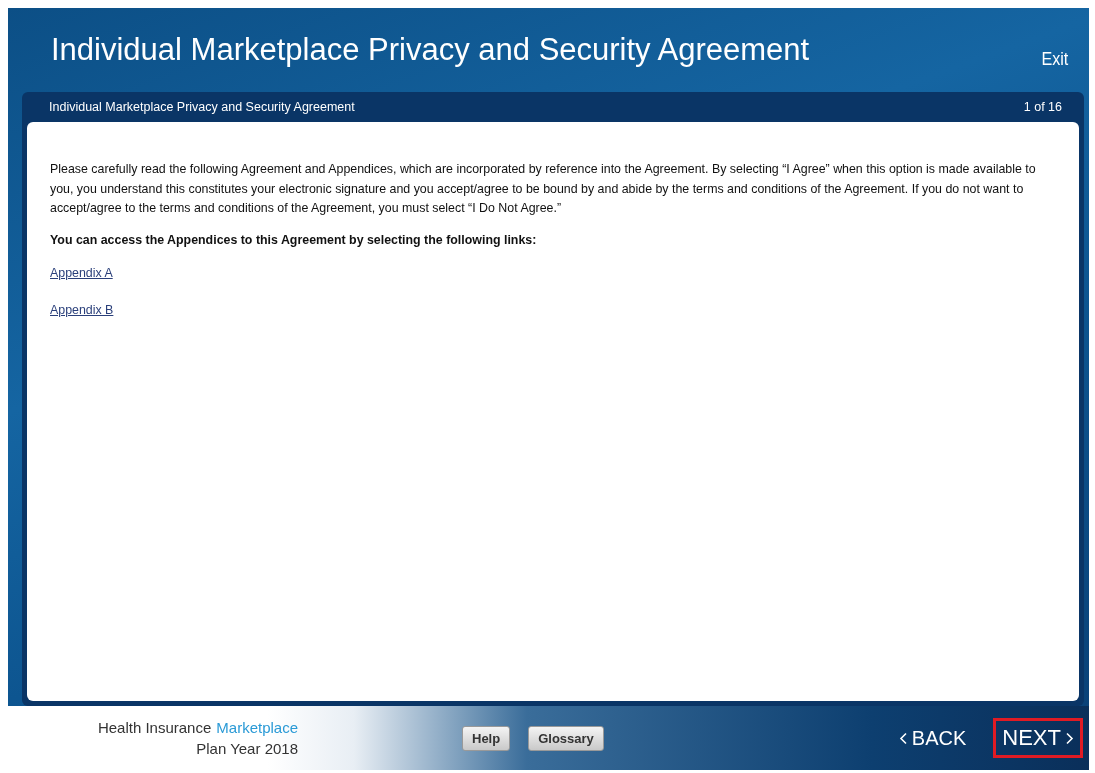 The height and width of the screenshot is (773, 1095). What do you see at coordinates (247, 749) in the screenshot?
I see `plan-year: Plan Year 2018` at bounding box center [247, 749].